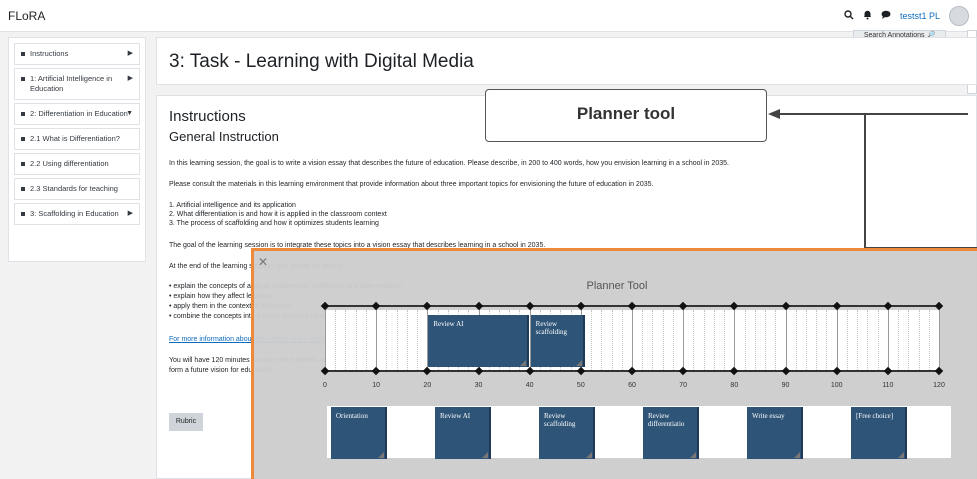 Image resolution: width=977 pixels, height=479 pixels. I want to click on tick-label: 70, so click(683, 385).